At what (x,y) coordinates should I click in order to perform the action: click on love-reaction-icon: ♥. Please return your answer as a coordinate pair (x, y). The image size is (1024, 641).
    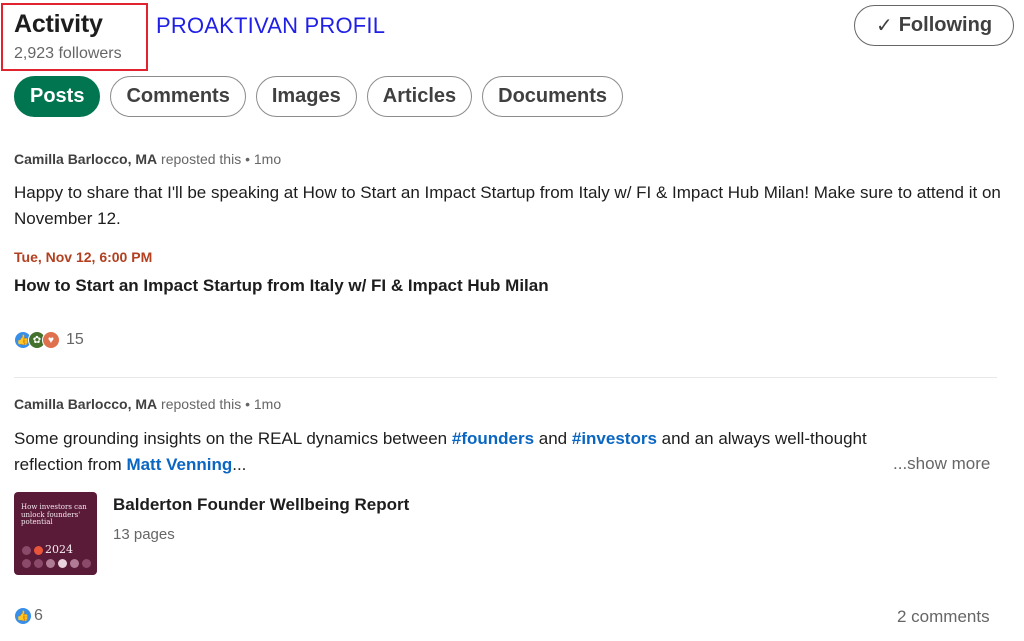
    Looking at the image, I should click on (51, 340).